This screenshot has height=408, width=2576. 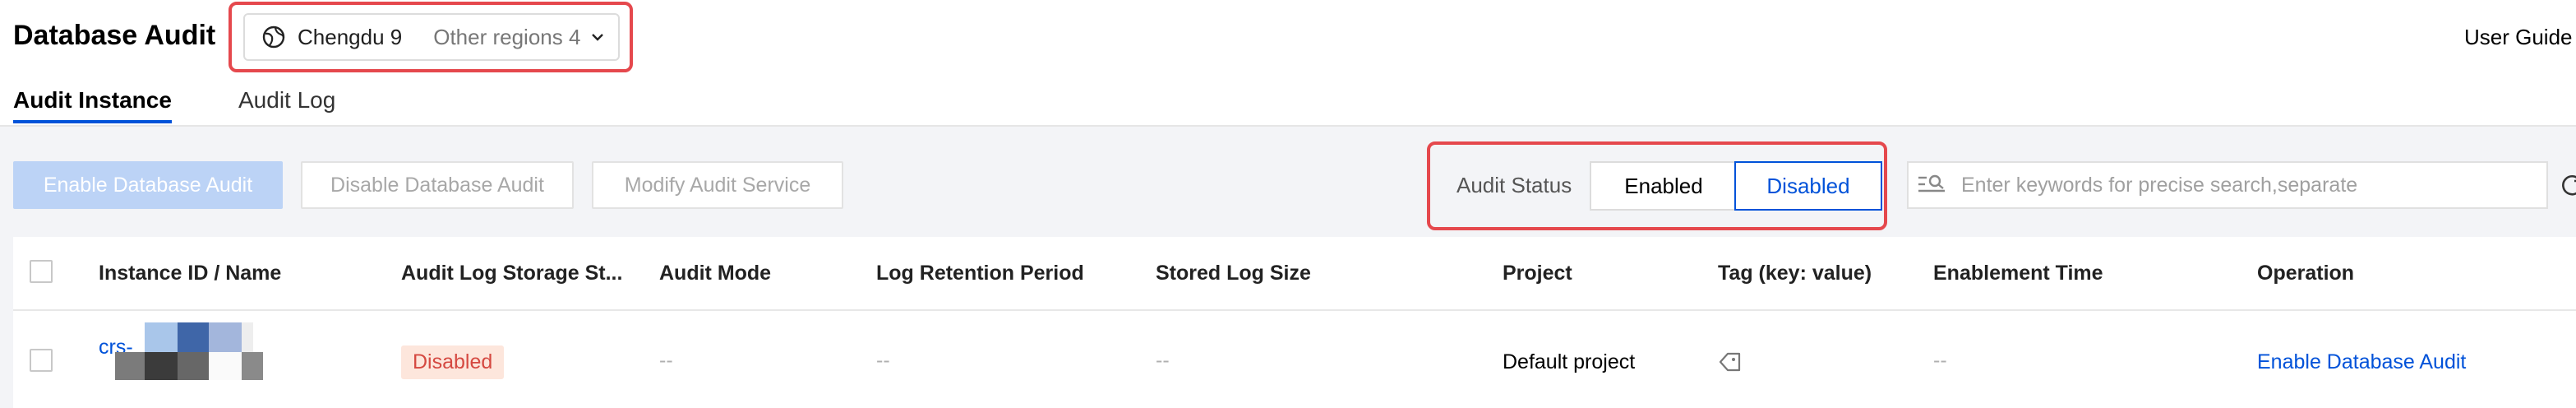 I want to click on select-all-checkbox, so click(x=42, y=271).